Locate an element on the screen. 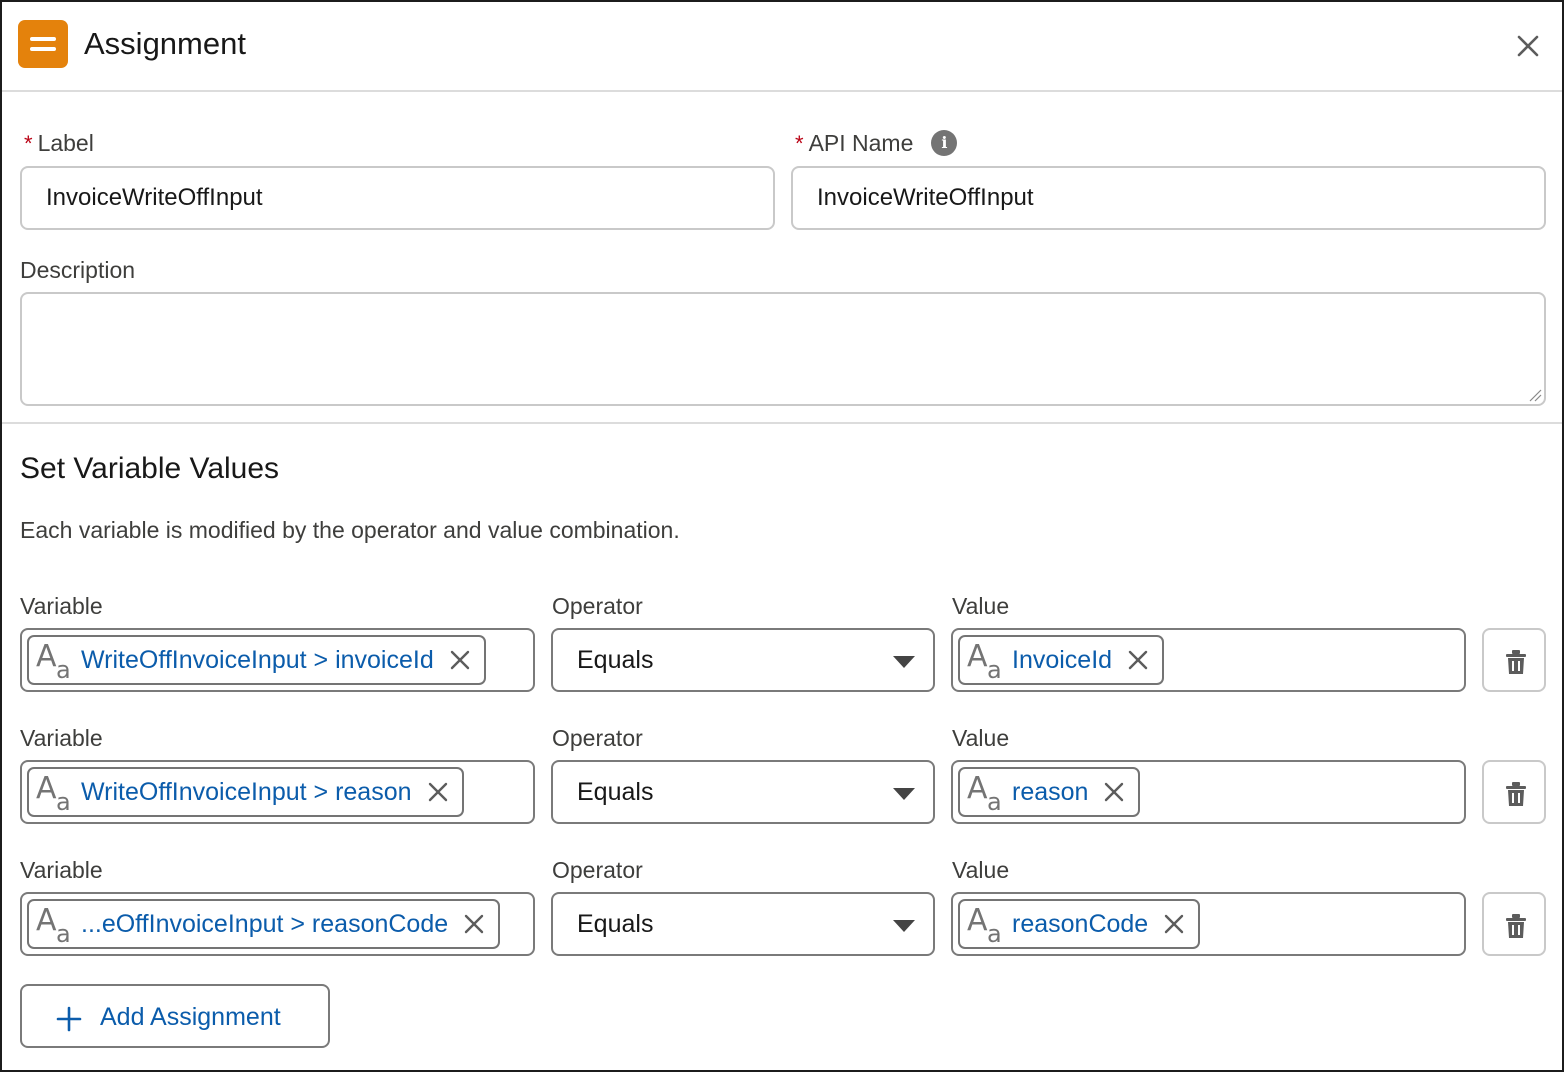 This screenshot has height=1072, width=1564. add-assignment-button: Add Assignment is located at coordinates (175, 1016).